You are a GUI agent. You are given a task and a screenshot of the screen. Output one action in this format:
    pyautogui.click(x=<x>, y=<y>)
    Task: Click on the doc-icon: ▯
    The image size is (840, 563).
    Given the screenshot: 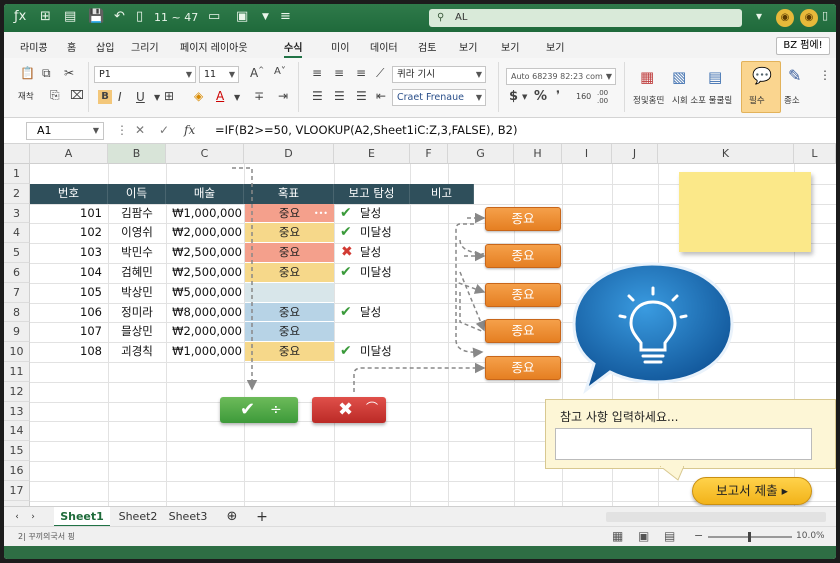 What is the action you would take?
    pyautogui.click(x=139, y=16)
    